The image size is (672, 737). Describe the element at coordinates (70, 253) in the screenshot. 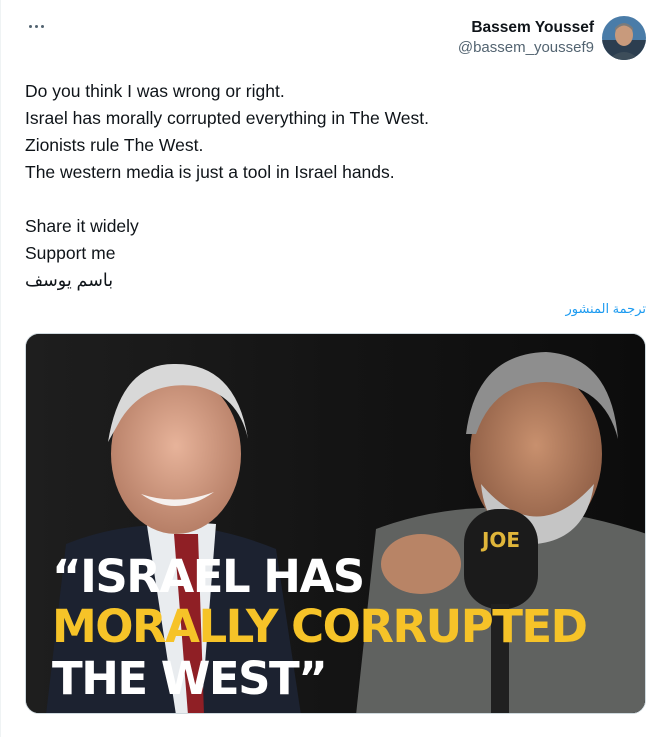

I see `tweet-line: Support me` at that location.